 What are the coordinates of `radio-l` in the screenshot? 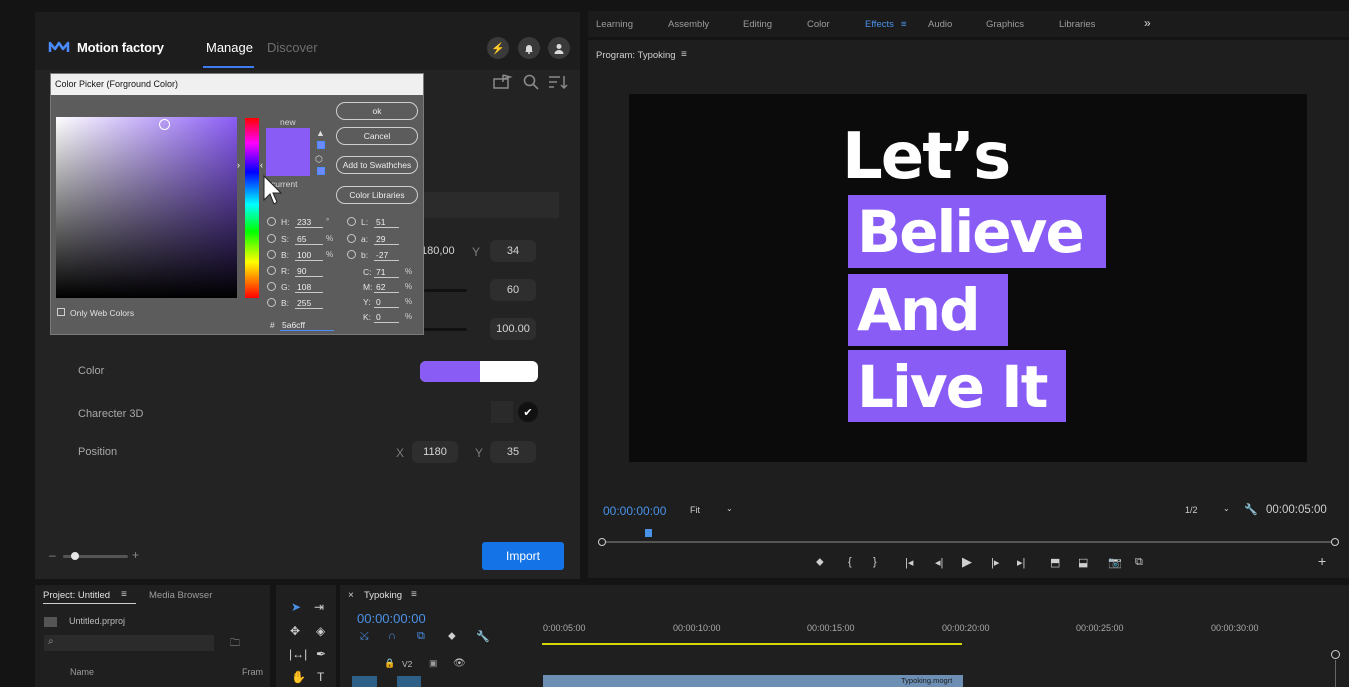 It's located at (351, 221).